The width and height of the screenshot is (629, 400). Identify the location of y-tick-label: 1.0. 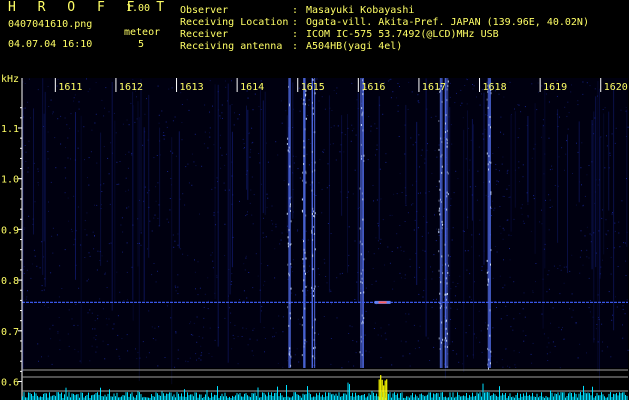
(10, 180).